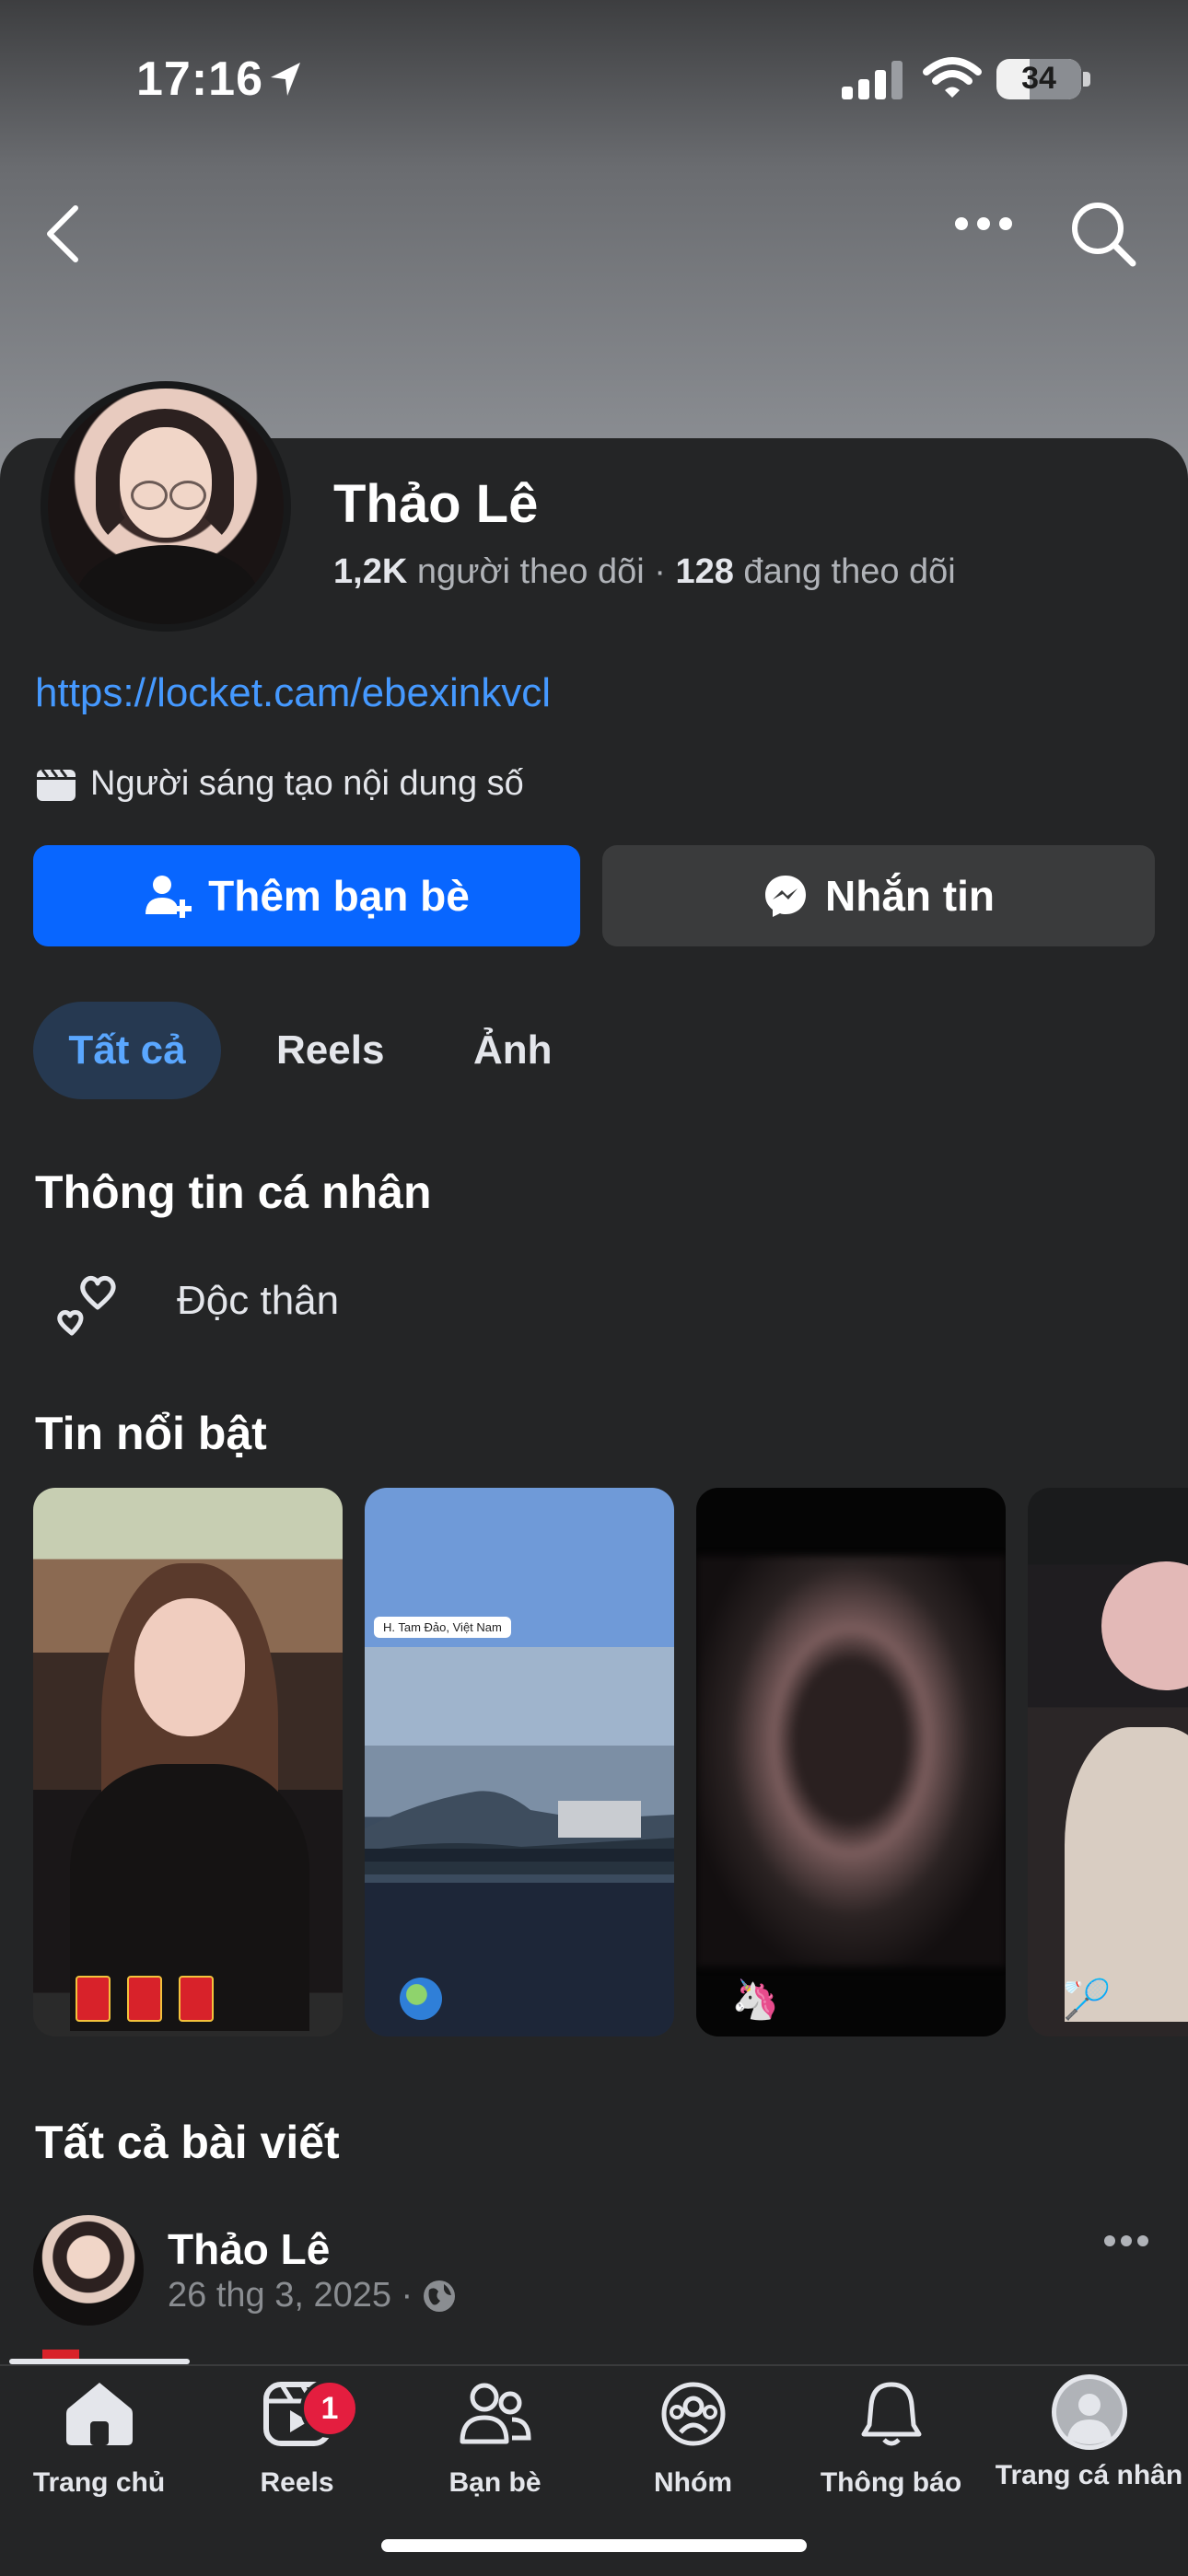 The width and height of the screenshot is (1188, 2576). Describe the element at coordinates (249, 2249) in the screenshot. I see `post-author-name: Thảo Lê` at that location.